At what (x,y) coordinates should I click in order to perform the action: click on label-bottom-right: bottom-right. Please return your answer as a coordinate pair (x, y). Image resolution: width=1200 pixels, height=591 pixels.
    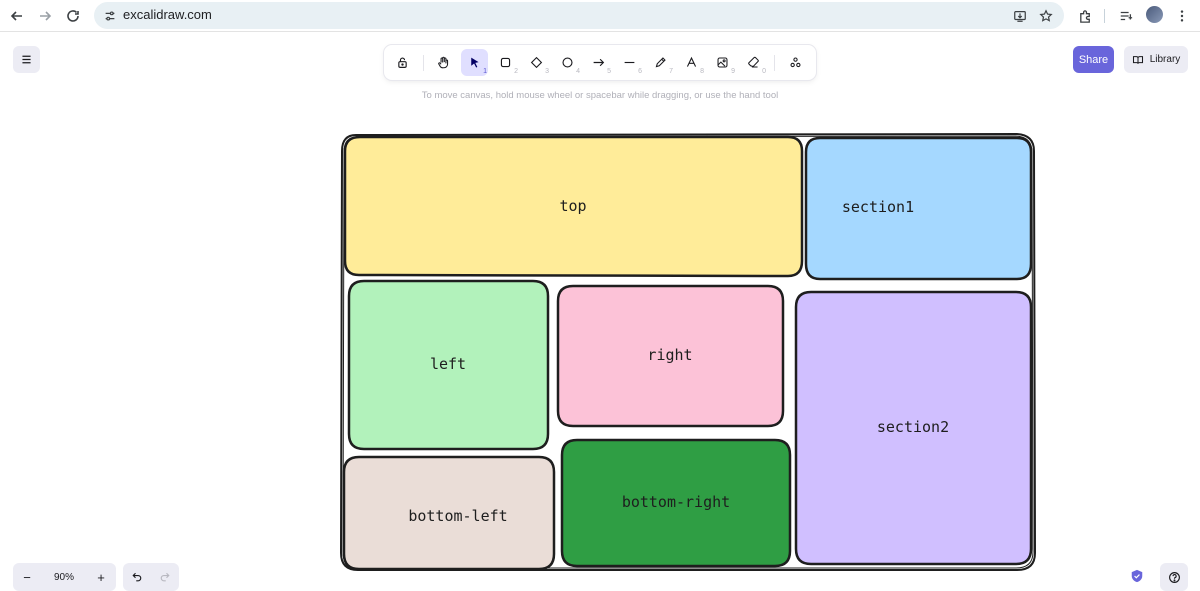
    Looking at the image, I should click on (676, 502).